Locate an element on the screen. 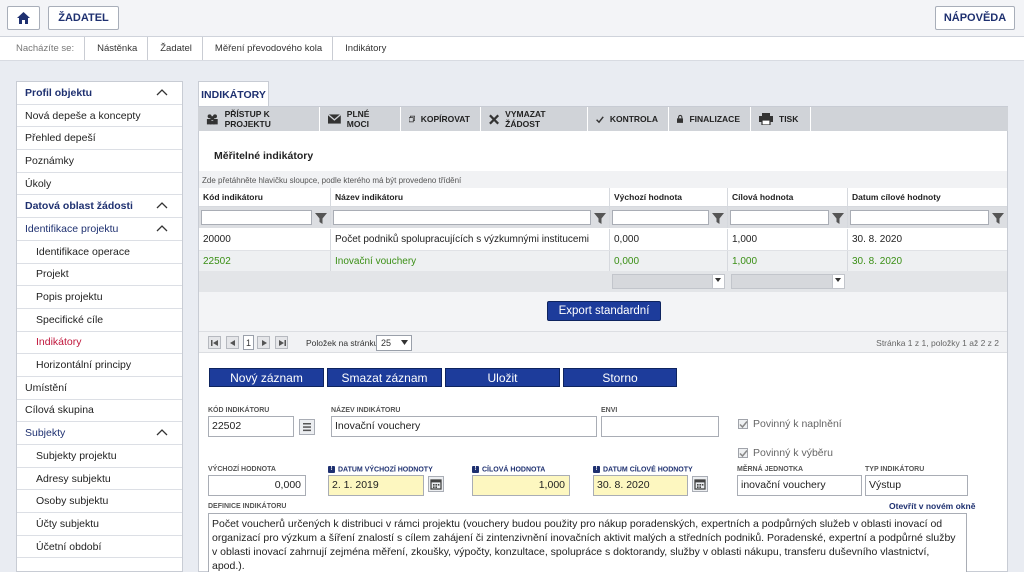 This screenshot has width=1024, height=572. target-date-field: 30. 8. 2020 is located at coordinates (640, 485).